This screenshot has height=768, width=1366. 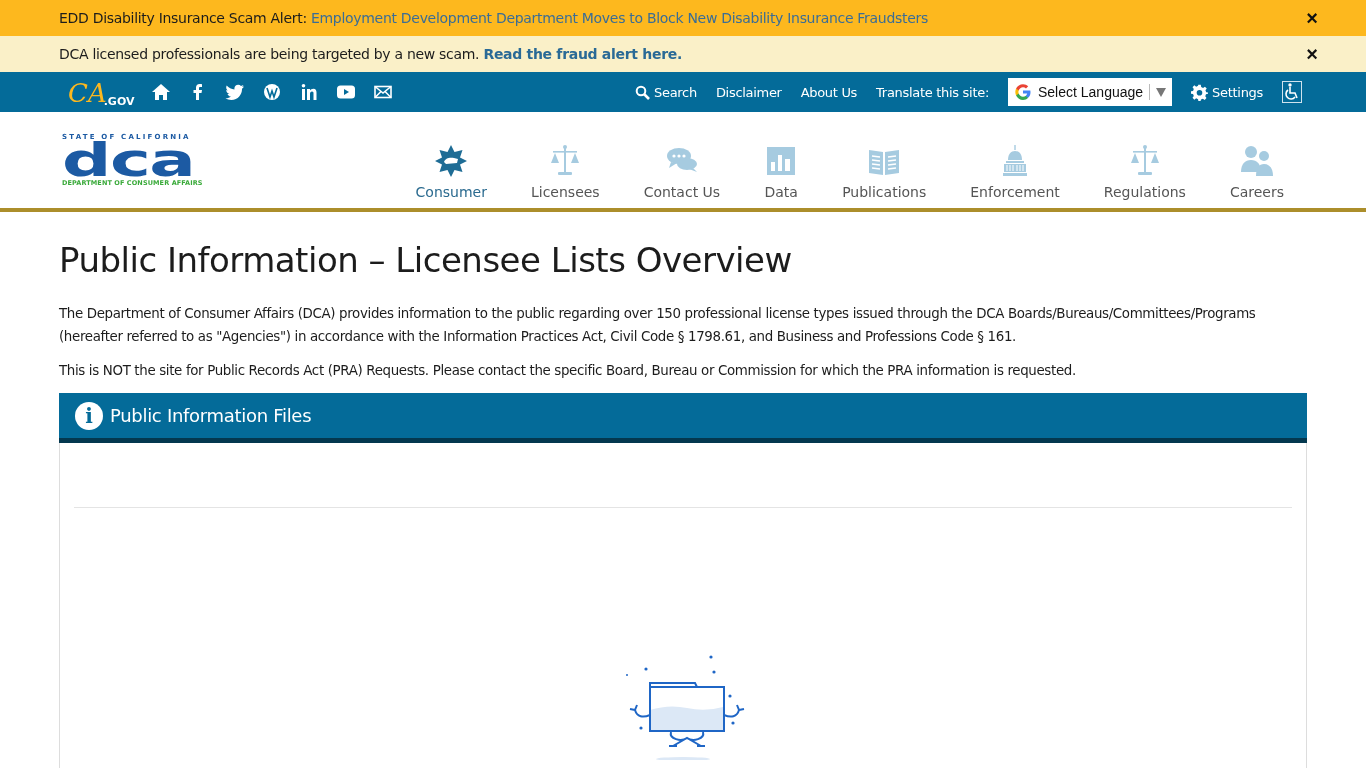 I want to click on youtube-icon, so click(x=346, y=92).